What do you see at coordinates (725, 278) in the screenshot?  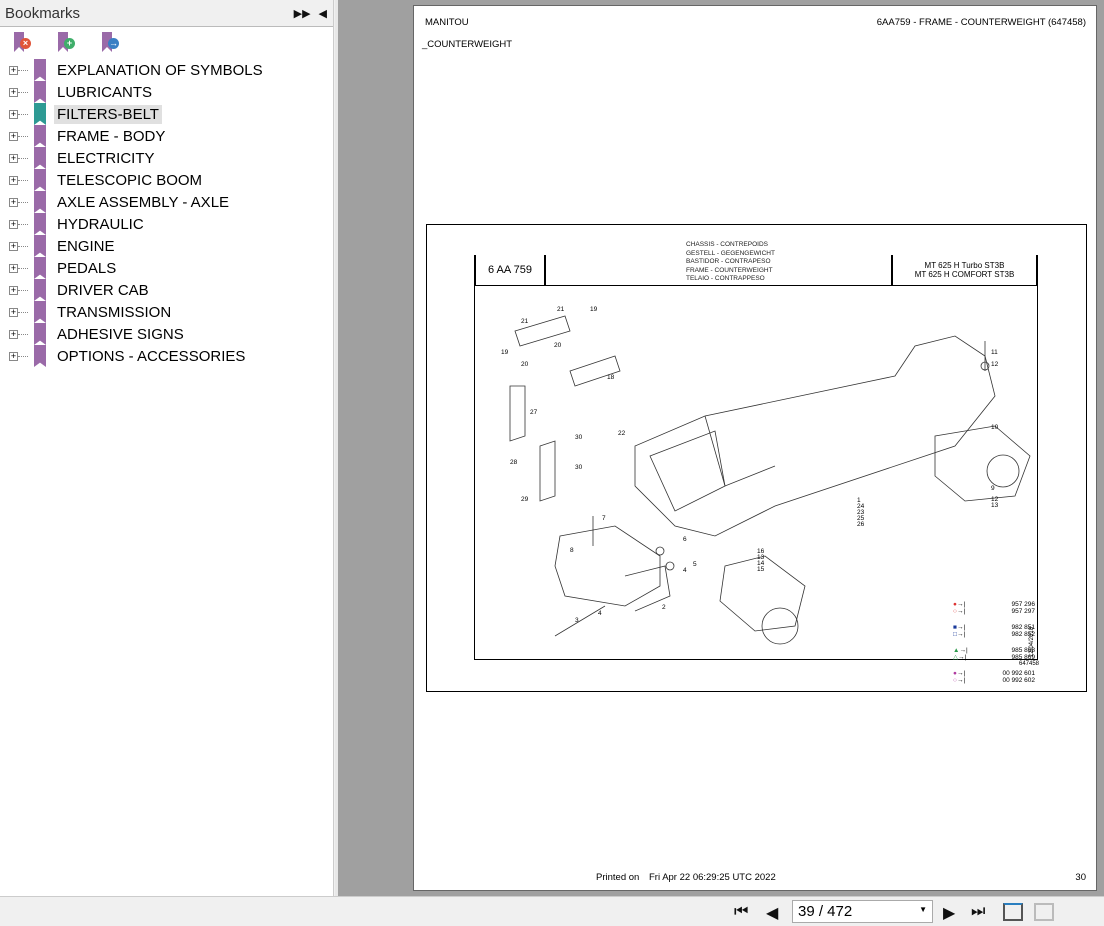 I see `drawing-title-line: TELAIO - CONTRAPPESO` at bounding box center [725, 278].